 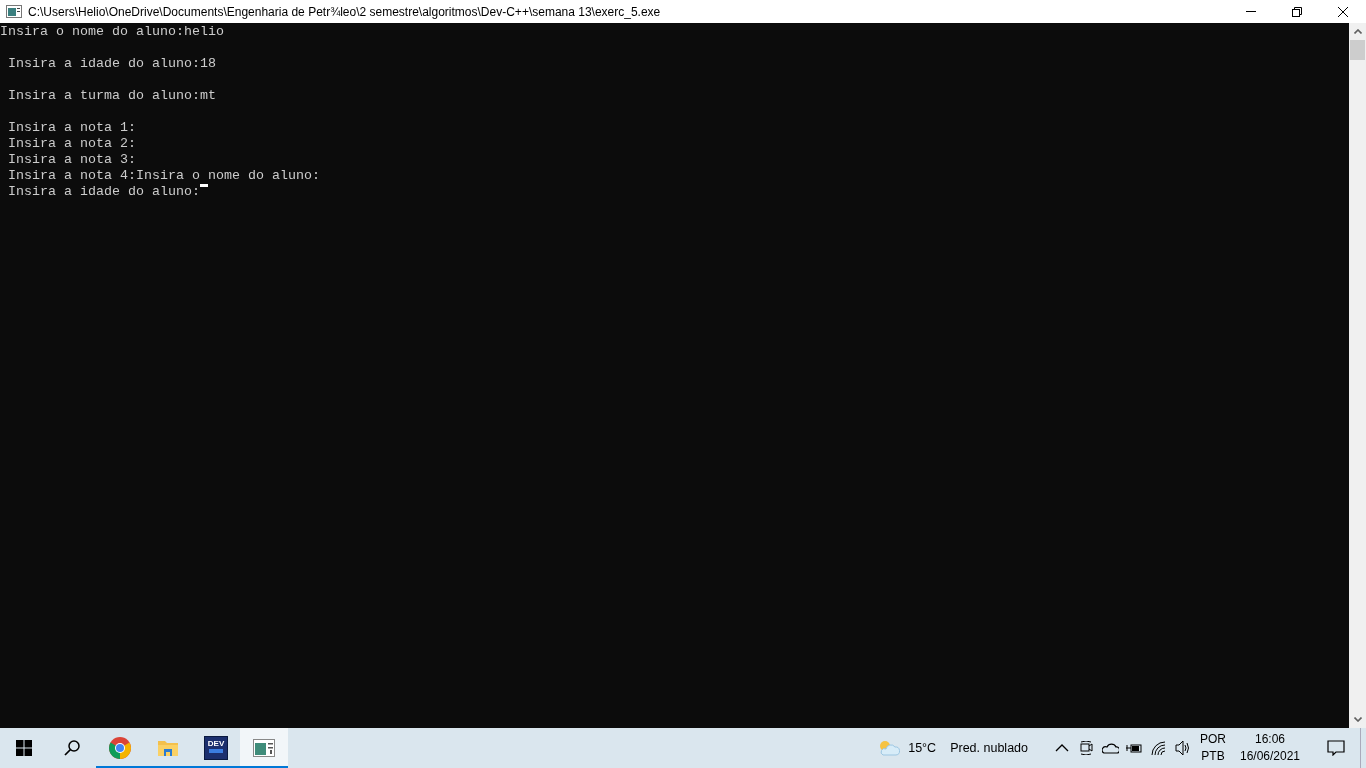 What do you see at coordinates (1086, 748) in the screenshot?
I see `camera-icon` at bounding box center [1086, 748].